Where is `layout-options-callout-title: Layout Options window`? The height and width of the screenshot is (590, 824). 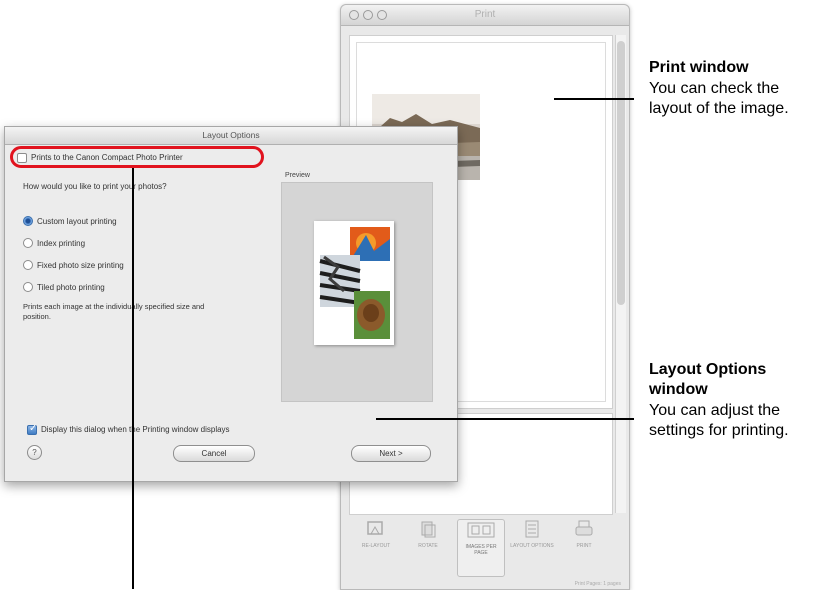 layout-options-callout-title: Layout Options window is located at coordinates (708, 379).